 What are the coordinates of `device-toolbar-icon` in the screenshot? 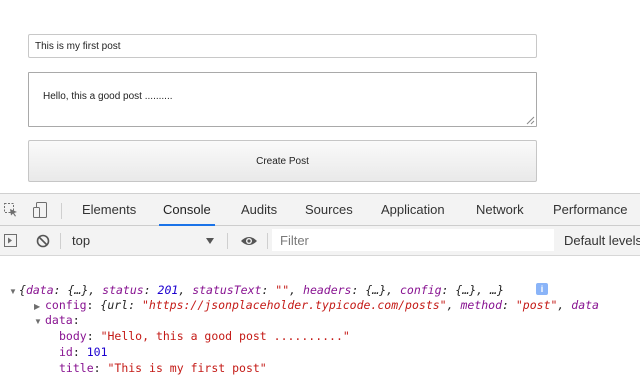 It's located at (40, 210).